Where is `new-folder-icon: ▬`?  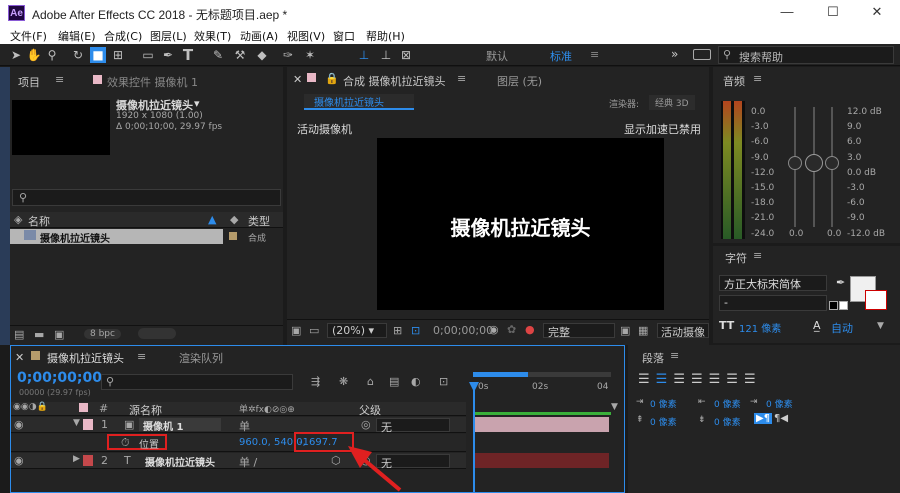 new-folder-icon: ▬ is located at coordinates (39, 334).